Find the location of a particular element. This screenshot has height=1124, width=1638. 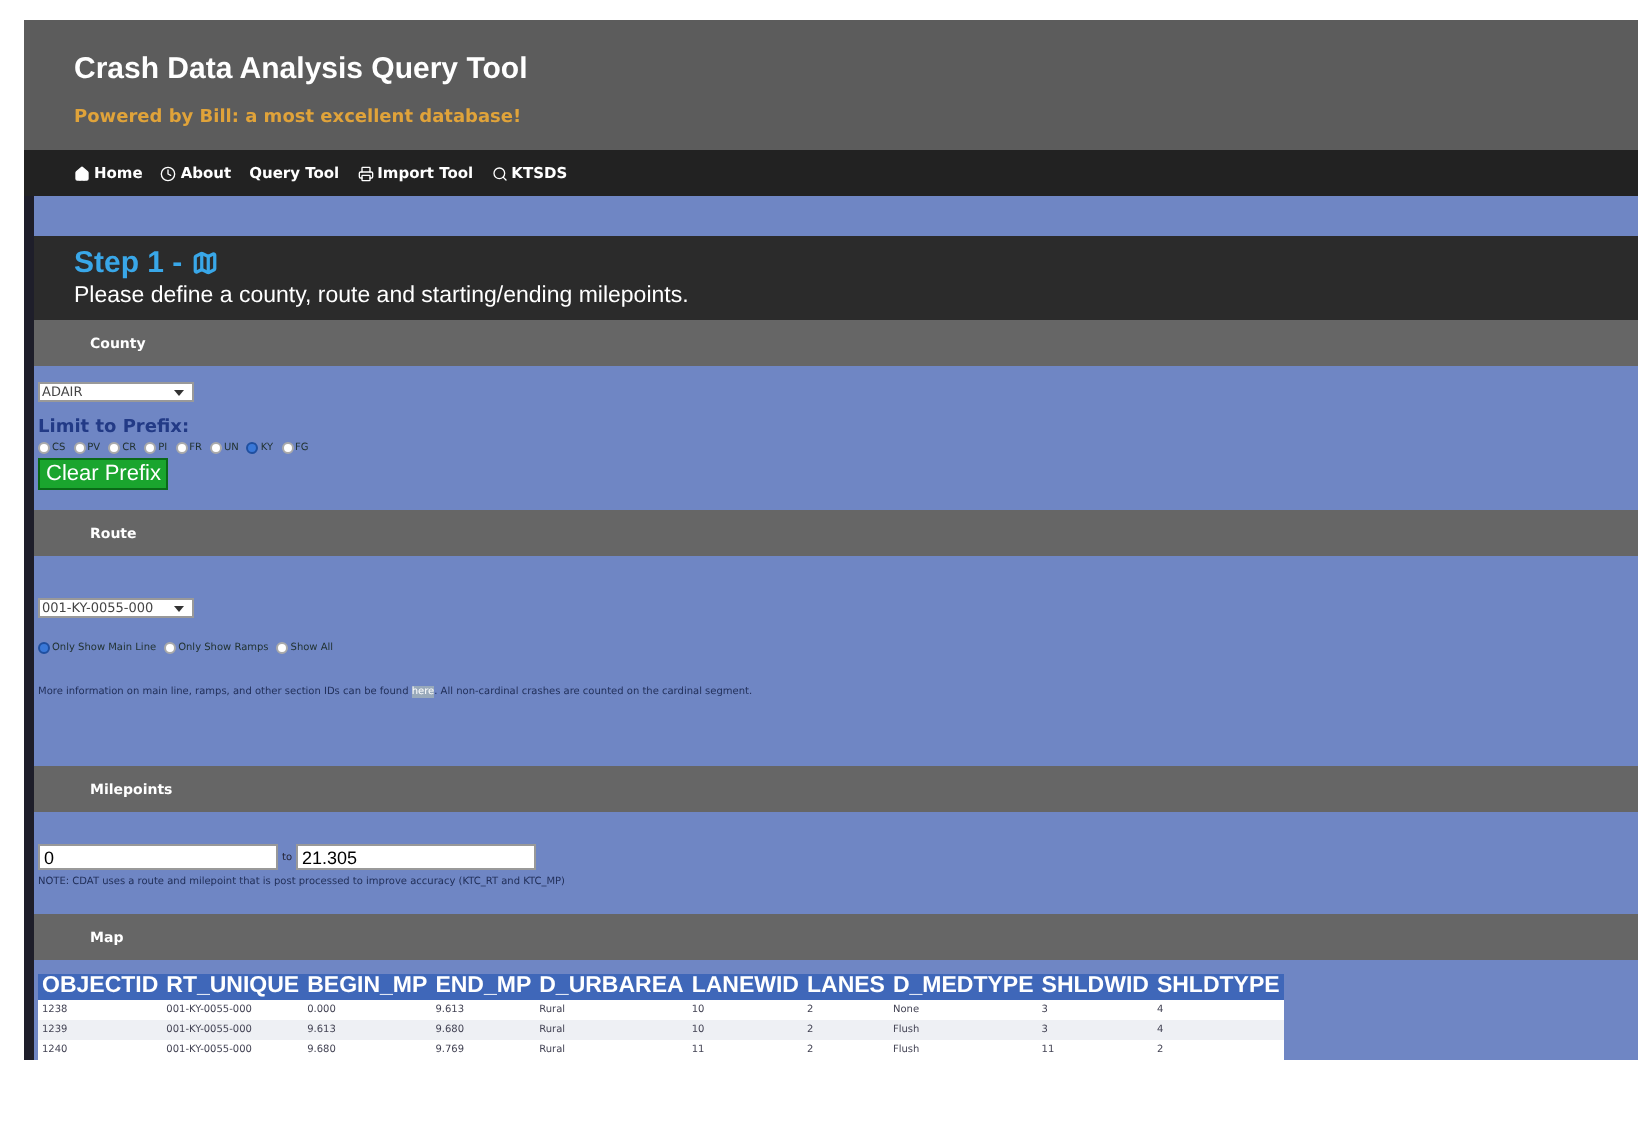

site-title: Crash Data Analysis Query Tool is located at coordinates (301, 69).